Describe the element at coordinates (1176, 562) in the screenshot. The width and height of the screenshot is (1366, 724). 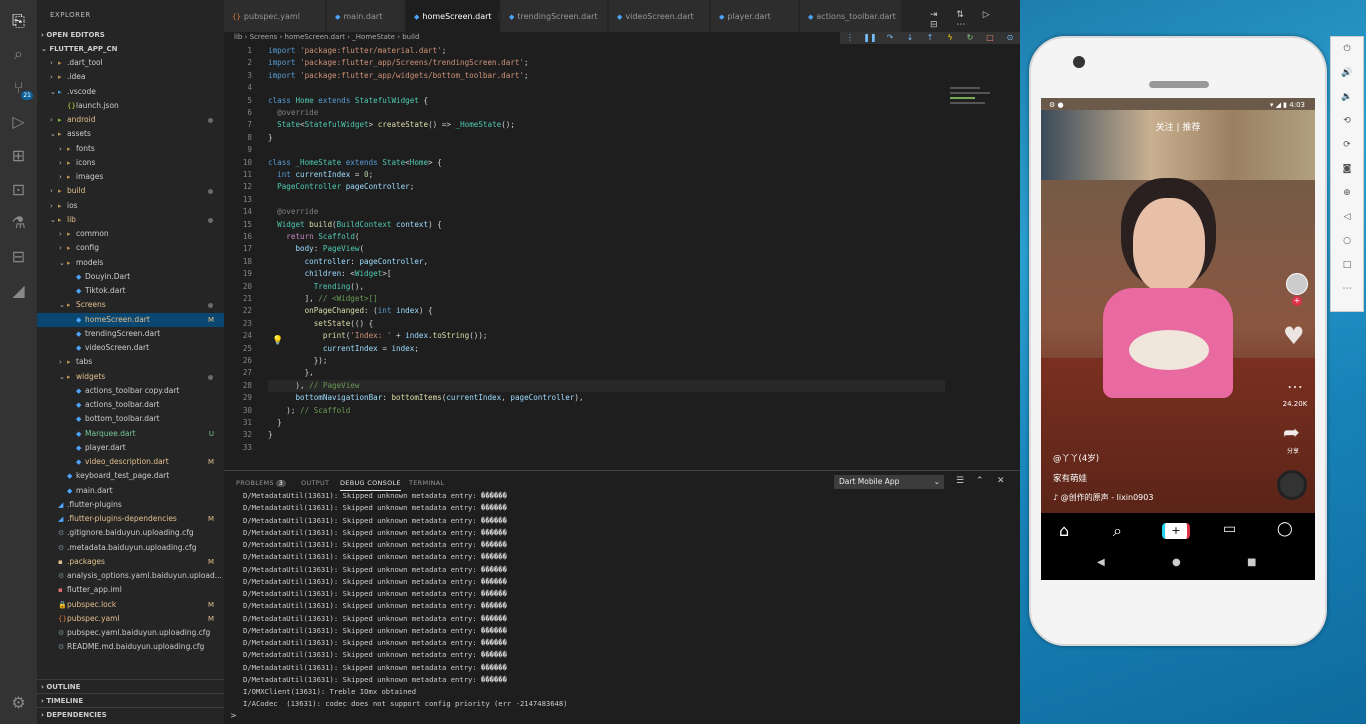
I see `home-circle-icon: ●` at that location.